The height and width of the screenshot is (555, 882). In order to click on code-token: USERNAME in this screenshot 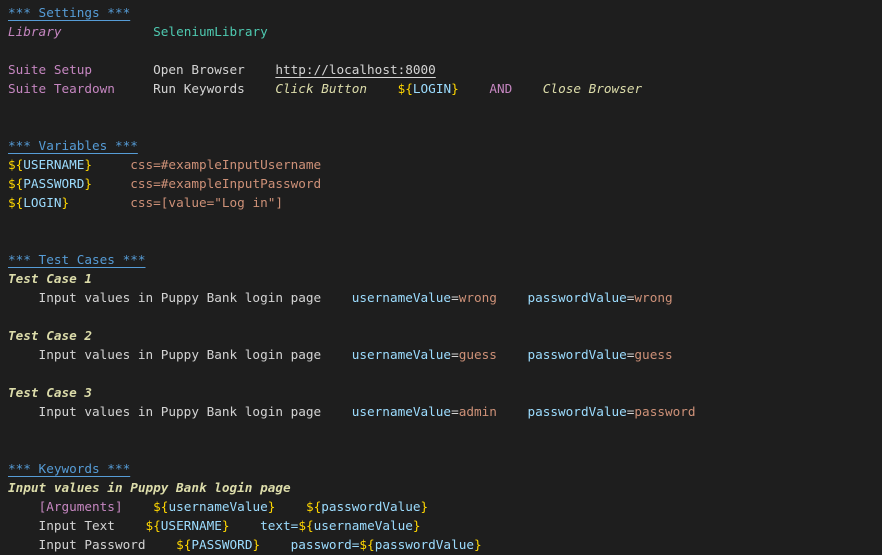, I will do `click(54, 164)`.